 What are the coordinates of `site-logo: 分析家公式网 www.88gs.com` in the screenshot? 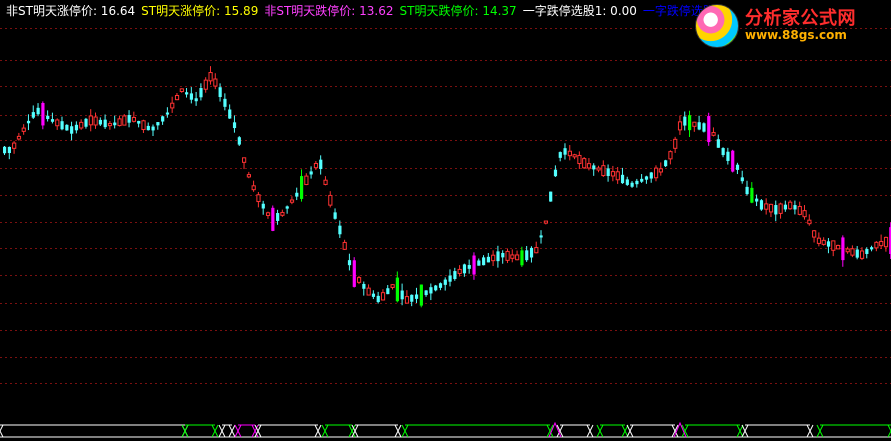 It's located at (790, 26).